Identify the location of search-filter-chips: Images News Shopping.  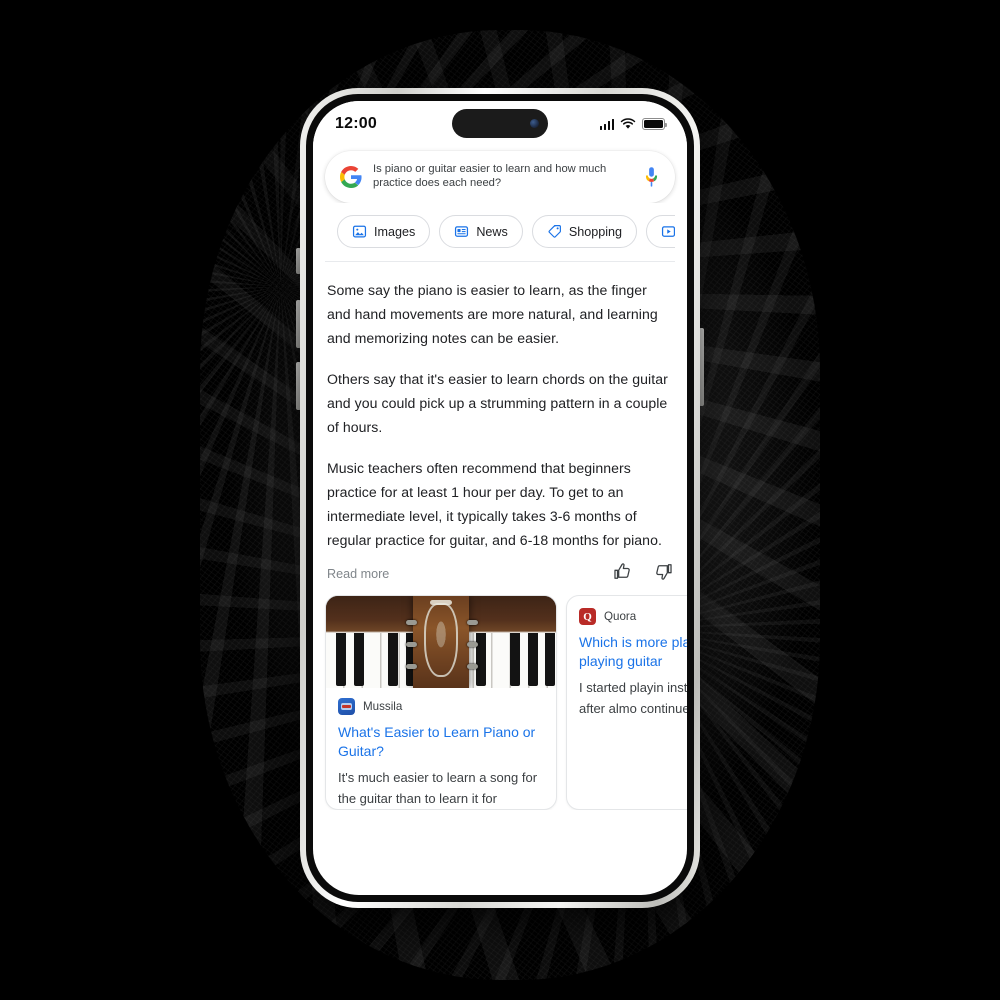
(500, 232).